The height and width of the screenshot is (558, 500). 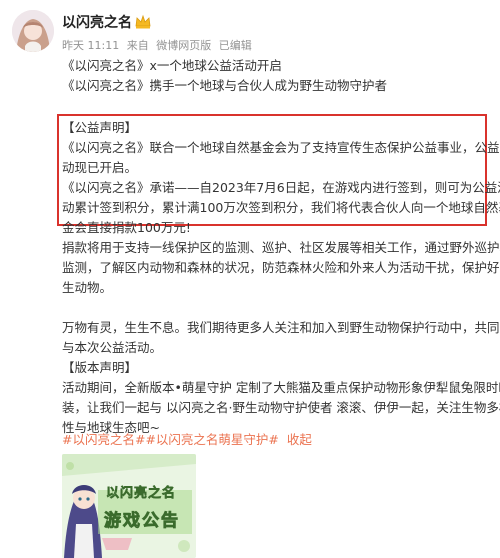 What do you see at coordinates (281, 387) in the screenshot?
I see `version-line: 活动期间，全新版本•萌星守护 定制了大熊猫及重点保护动物形象伊犁鼠兔限时时` at bounding box center [281, 387].